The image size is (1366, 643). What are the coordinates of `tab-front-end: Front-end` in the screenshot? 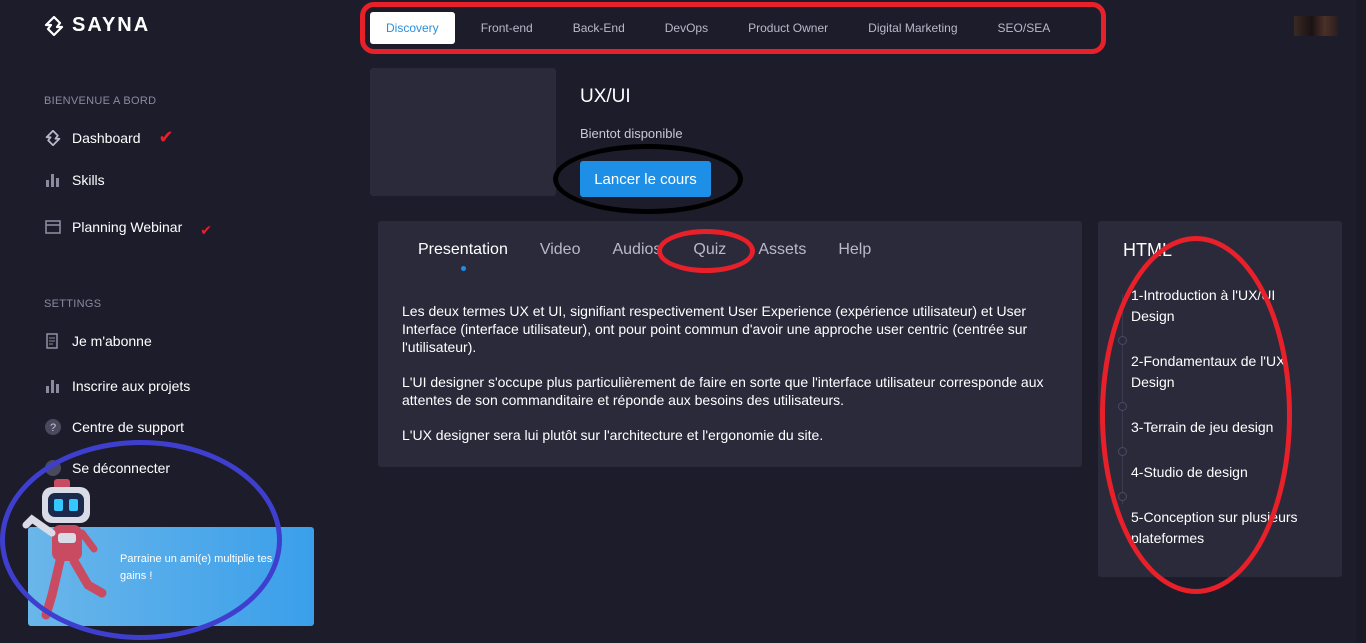 It's located at (507, 28).